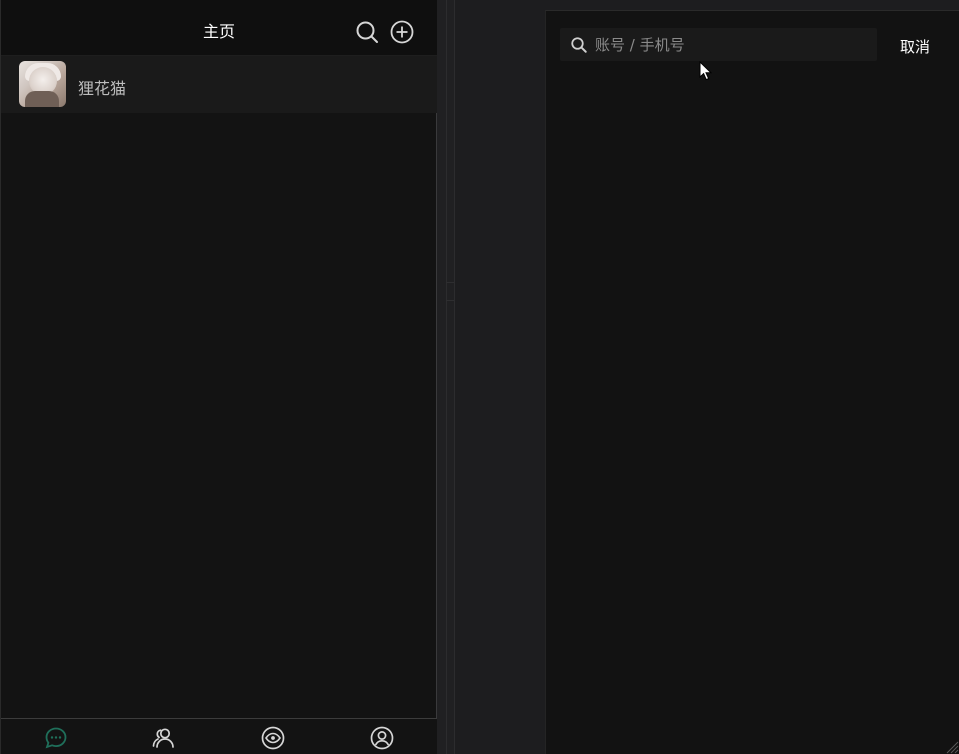 The width and height of the screenshot is (959, 754). What do you see at coordinates (56, 738) in the screenshot?
I see `chat-bubble-icon` at bounding box center [56, 738].